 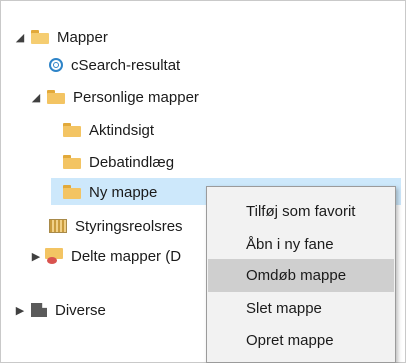 I want to click on menu-item-label: Slet mappe, so click(x=284, y=308).